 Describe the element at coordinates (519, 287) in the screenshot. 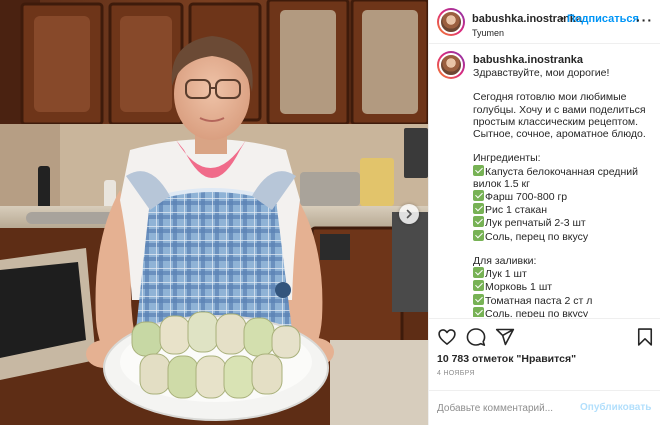

I see `caption-line-text: Морковь 1 шт` at that location.